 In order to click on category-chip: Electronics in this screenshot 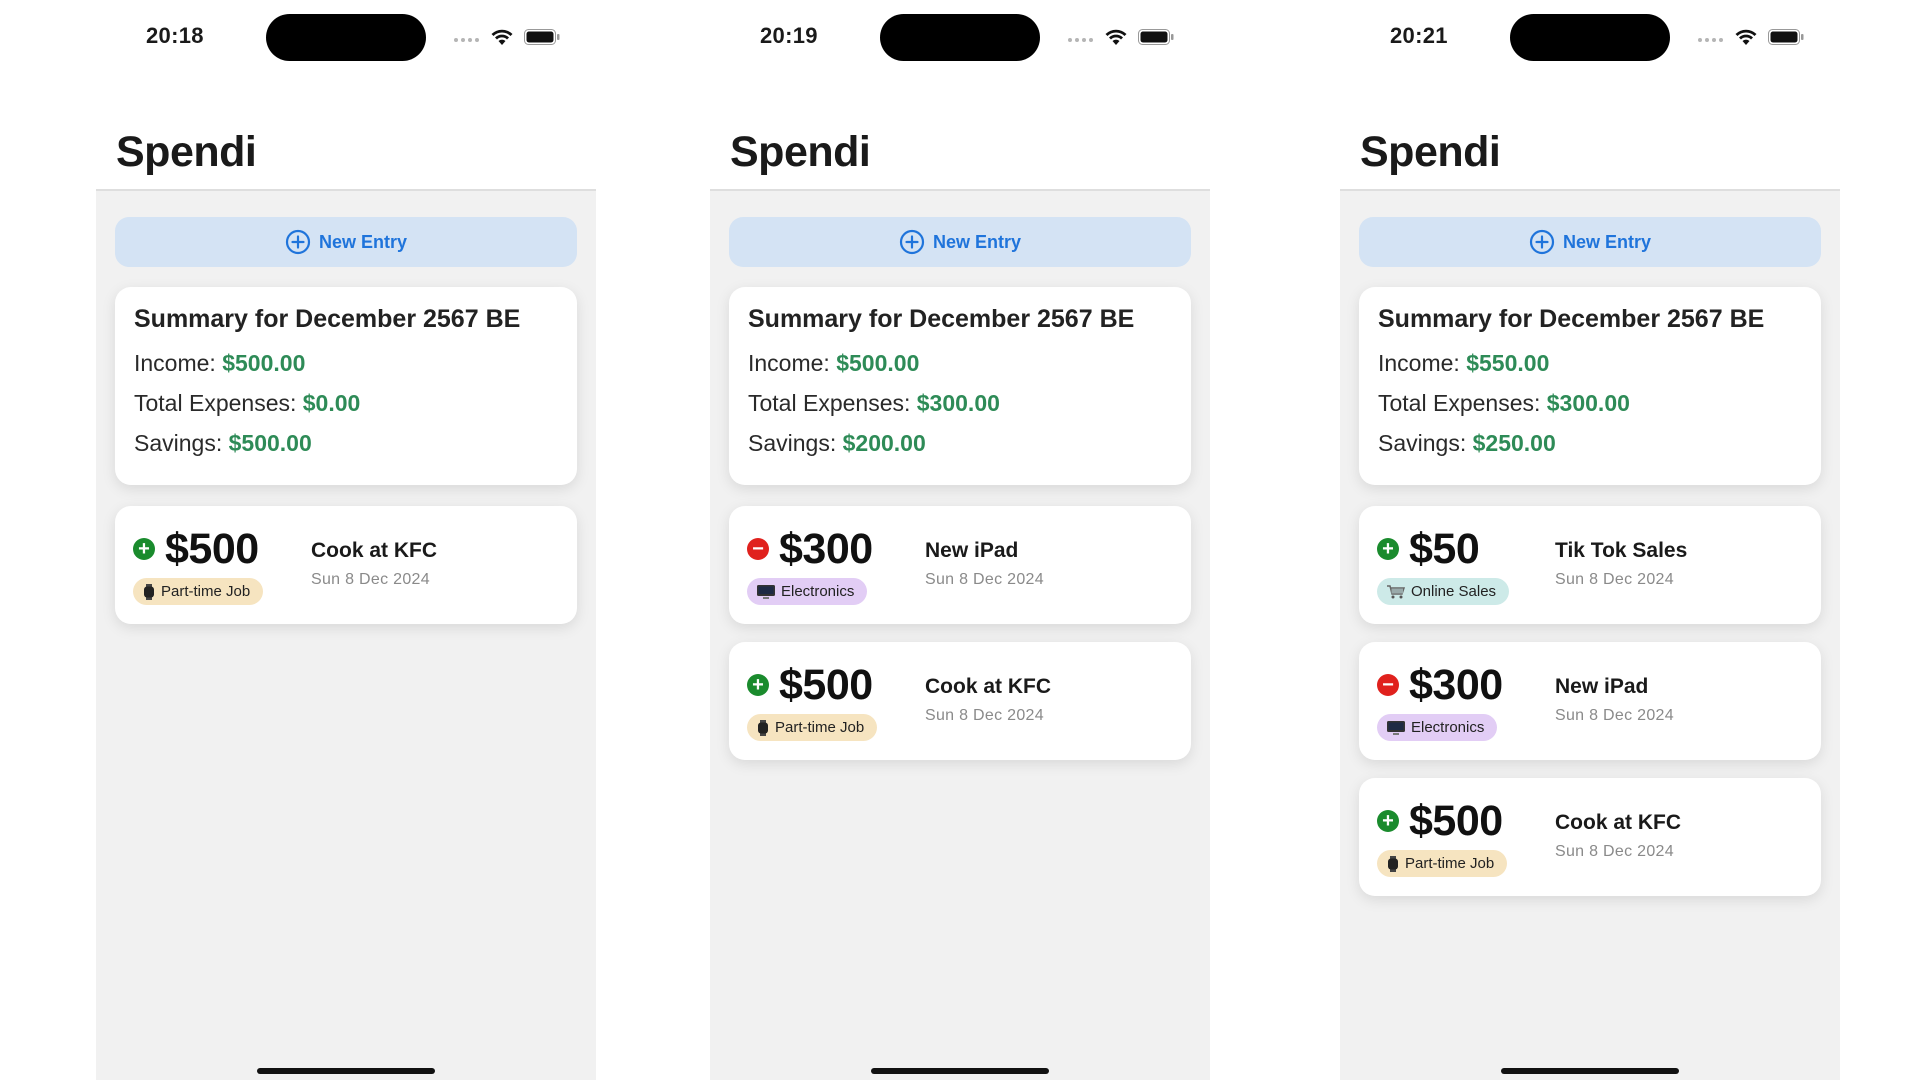, I will do `click(1437, 727)`.